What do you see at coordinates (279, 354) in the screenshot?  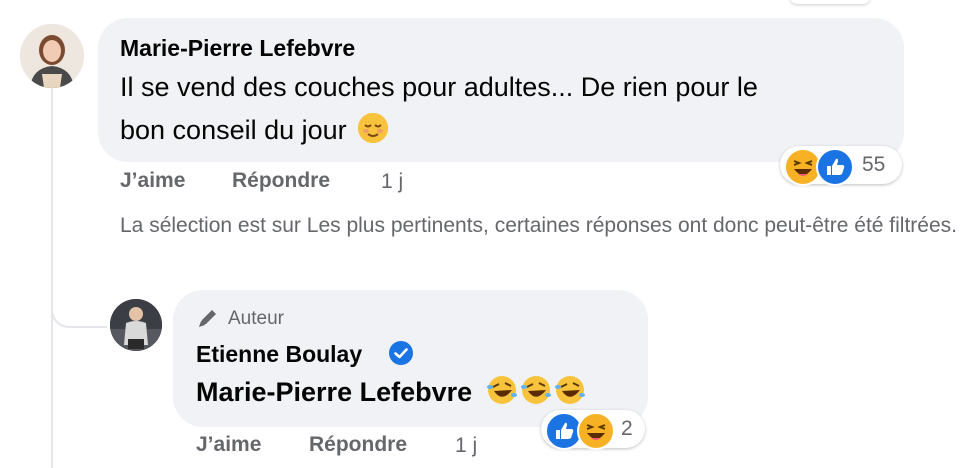 I see `reply-author: Etienne Boulay` at bounding box center [279, 354].